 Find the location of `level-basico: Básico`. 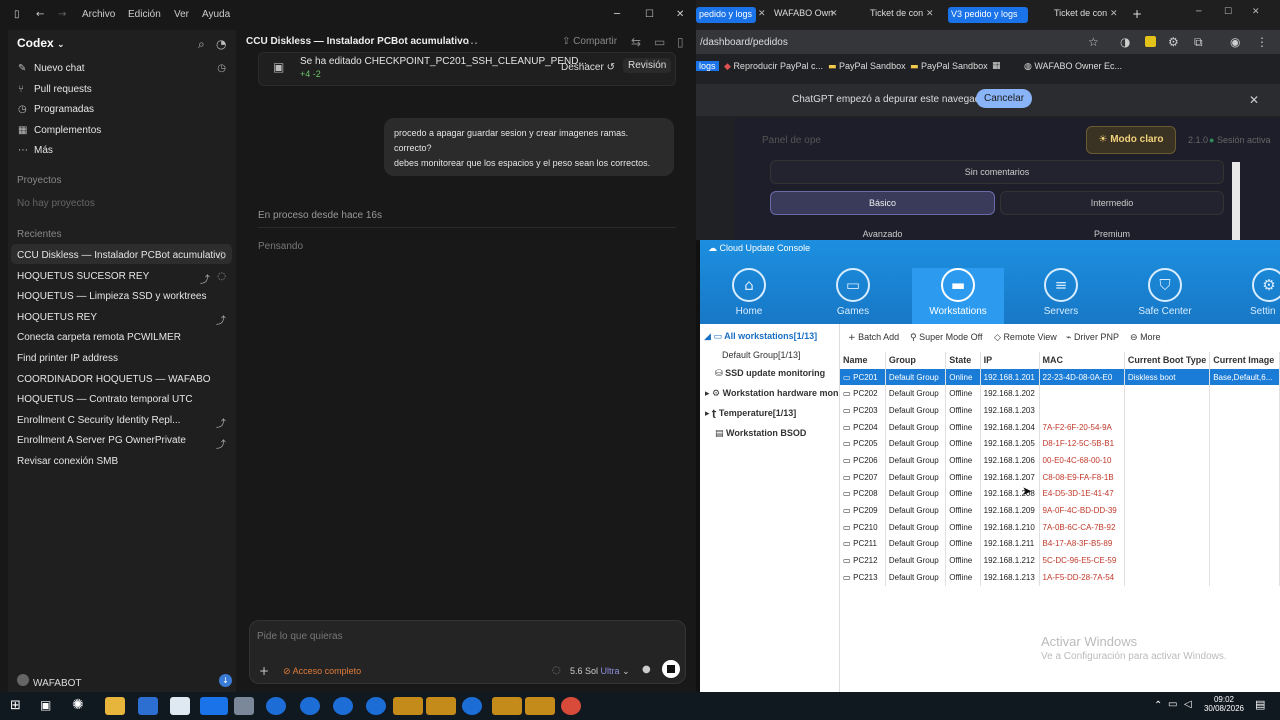

level-basico: Básico is located at coordinates (882, 203).